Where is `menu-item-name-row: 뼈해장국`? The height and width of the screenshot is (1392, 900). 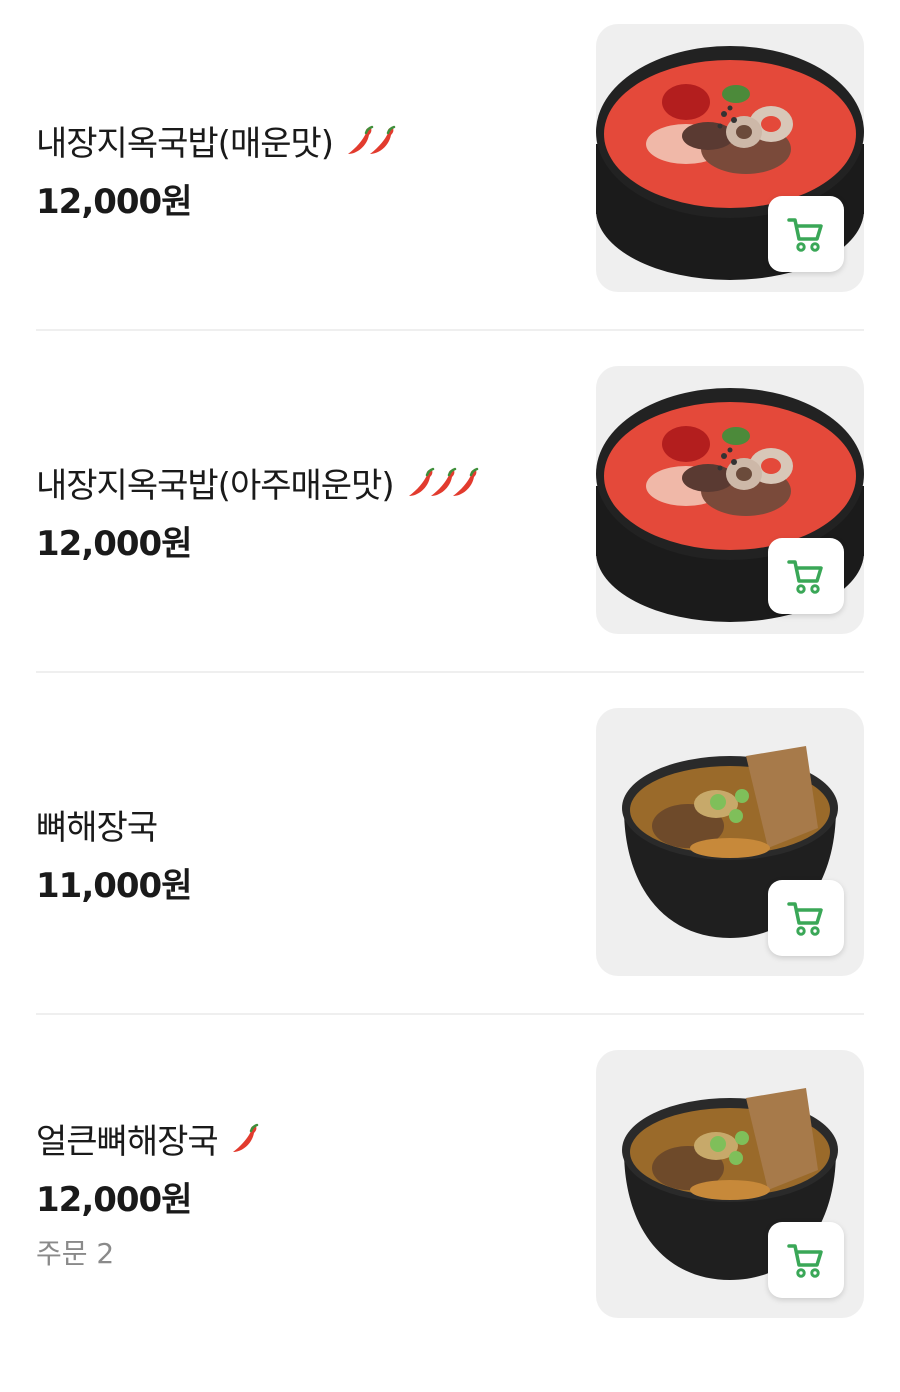
menu-item-name-row: 뼈해장국 is located at coordinates (97, 824).